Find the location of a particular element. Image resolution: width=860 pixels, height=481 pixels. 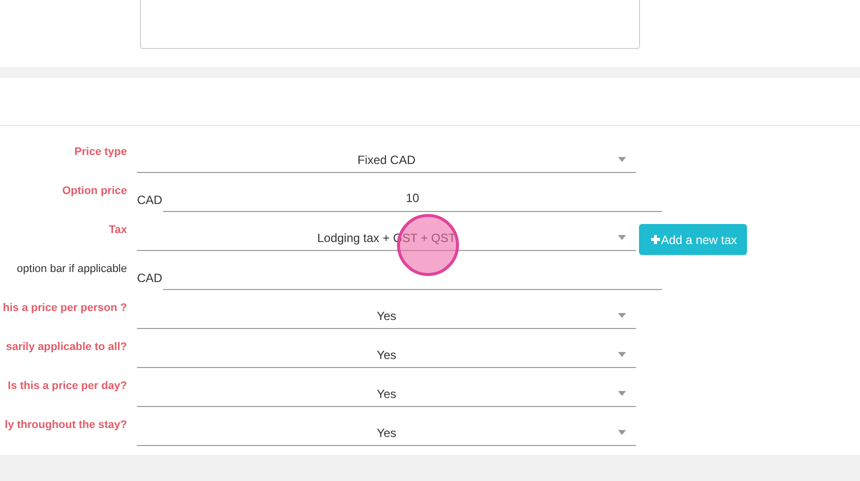

plus-icon is located at coordinates (655, 239).